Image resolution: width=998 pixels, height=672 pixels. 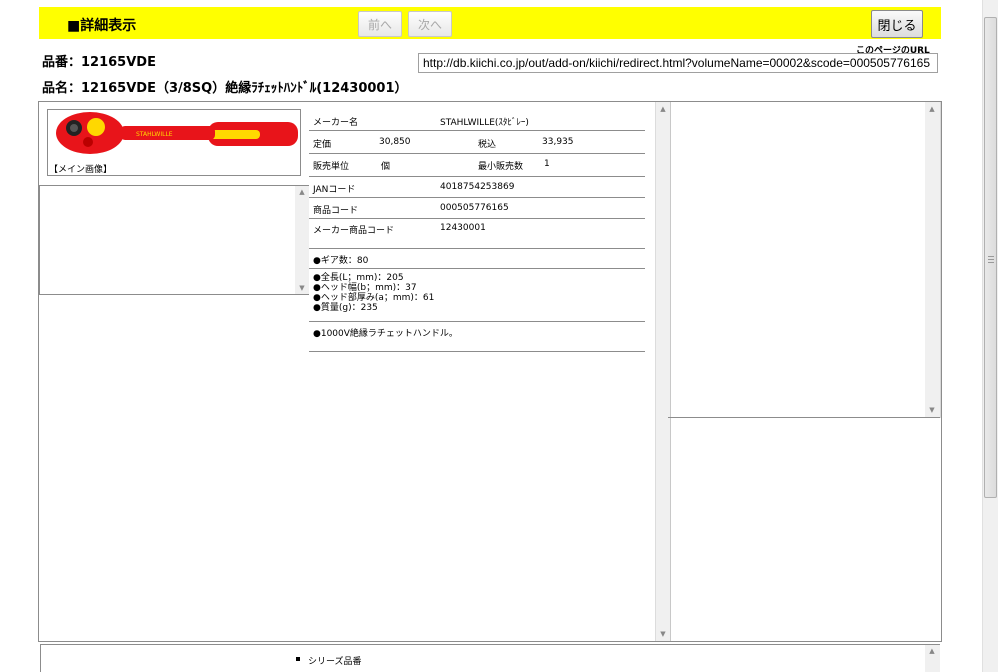 I want to click on maker-label: メーカー名, so click(x=336, y=123).